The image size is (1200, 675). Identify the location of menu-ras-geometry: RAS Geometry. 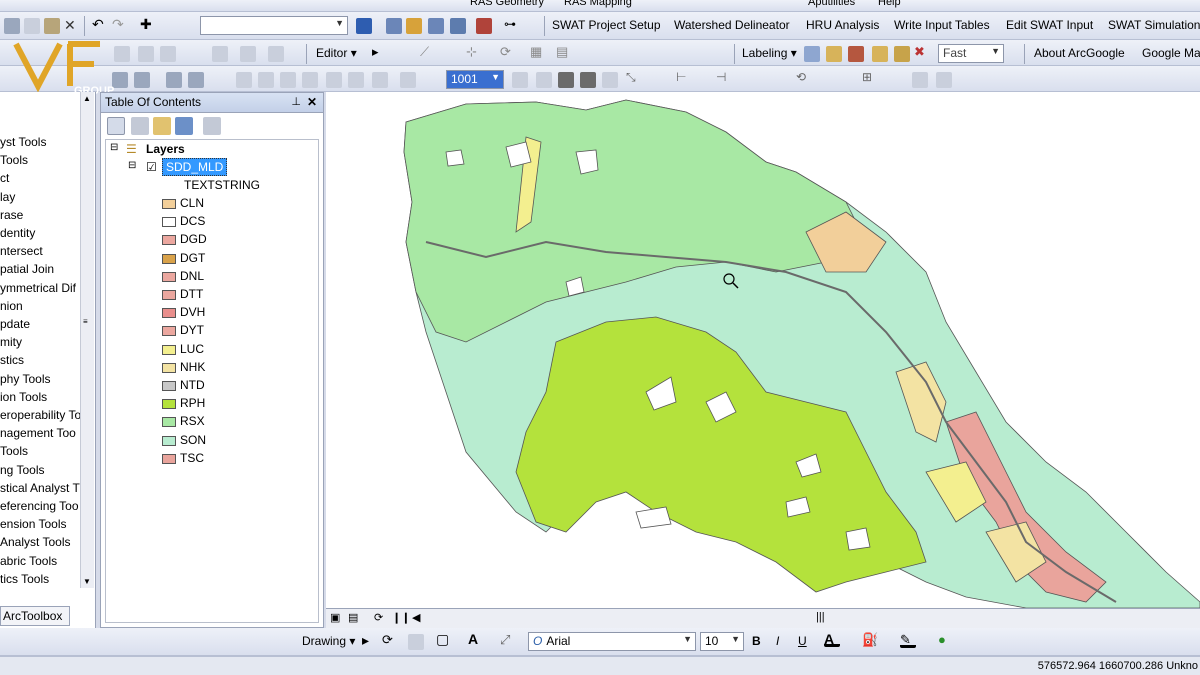
(507, 4).